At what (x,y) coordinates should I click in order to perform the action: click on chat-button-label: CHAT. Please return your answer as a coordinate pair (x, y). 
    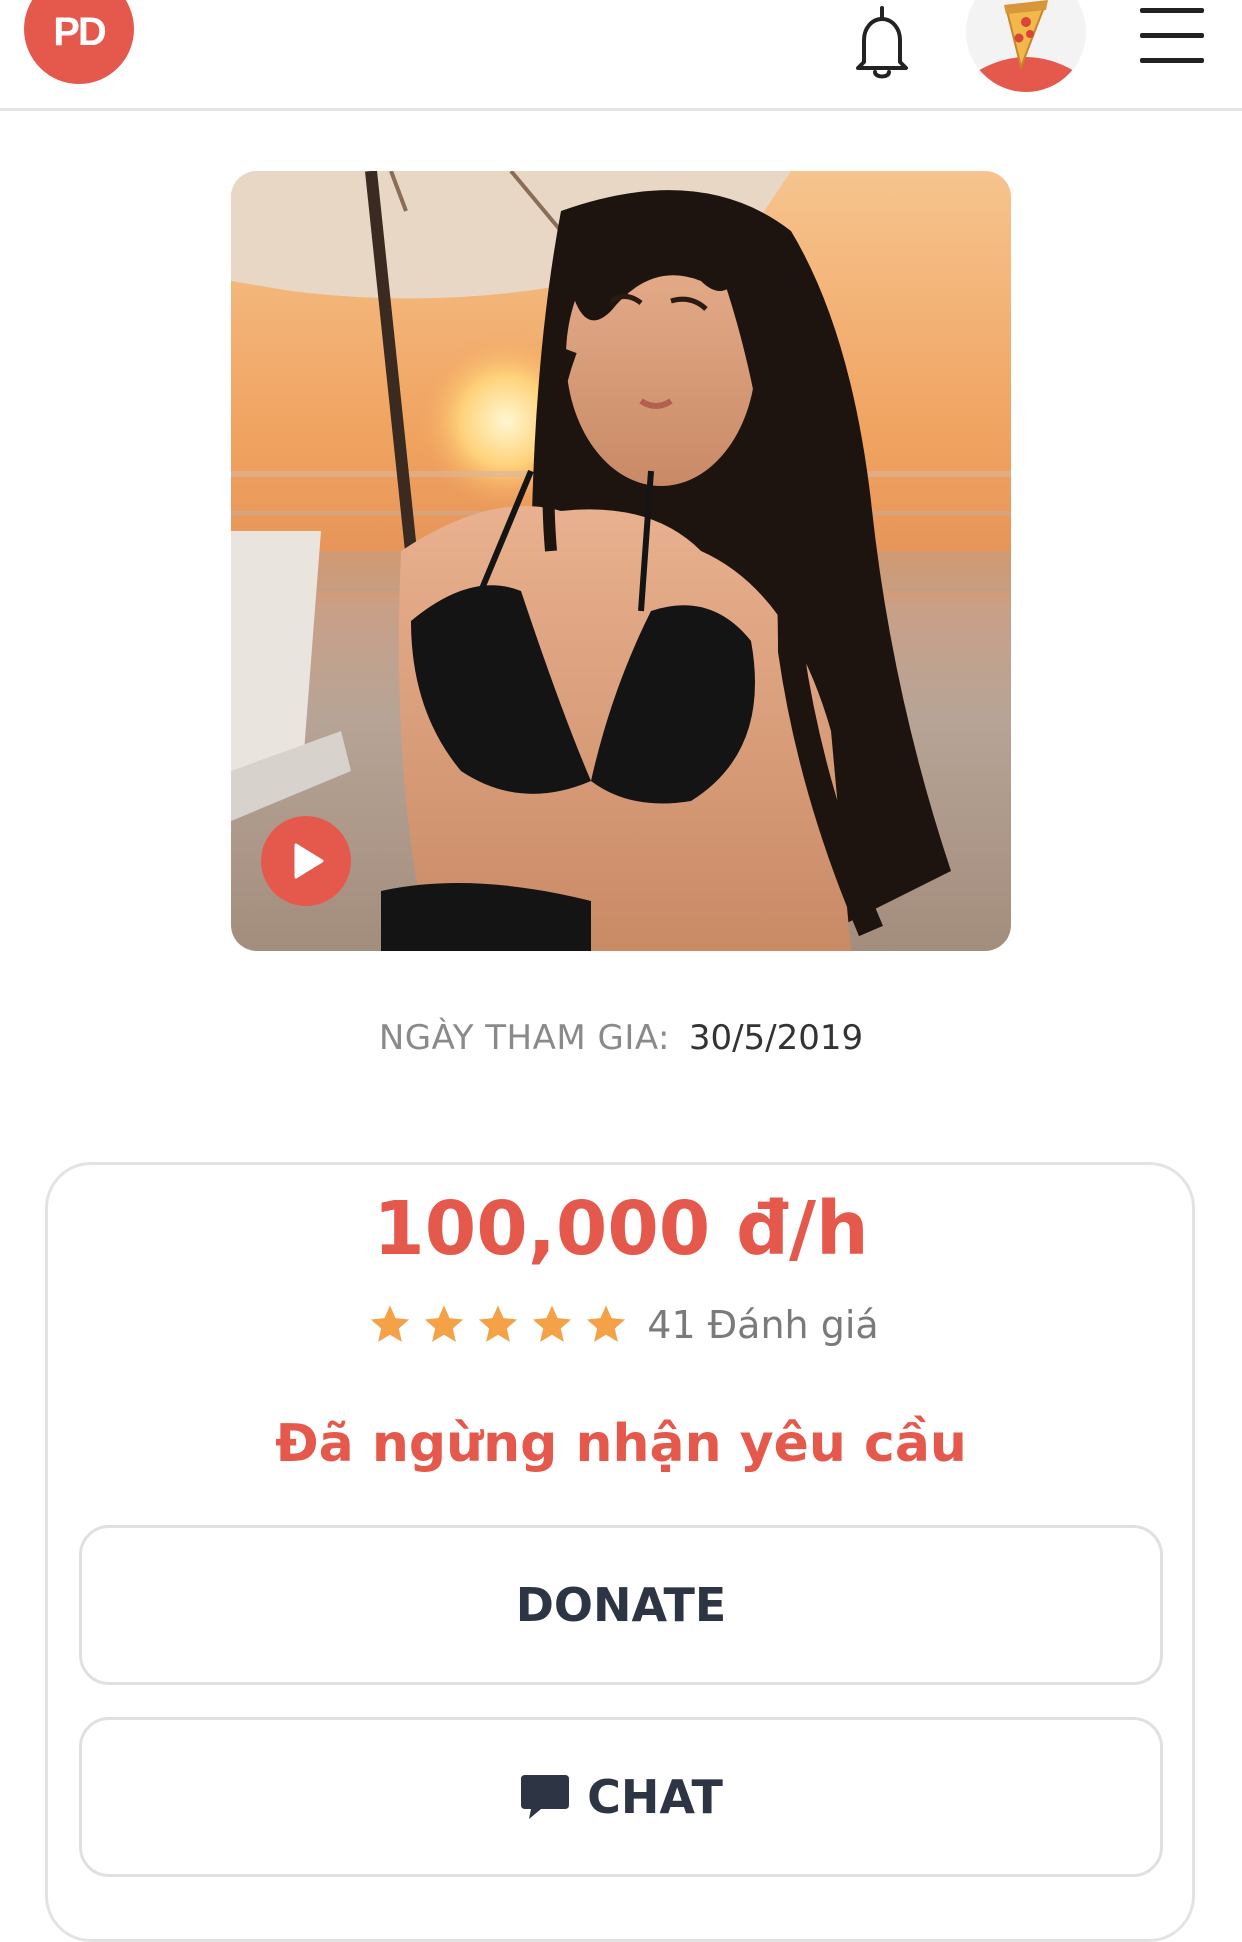
    Looking at the image, I should click on (655, 1797).